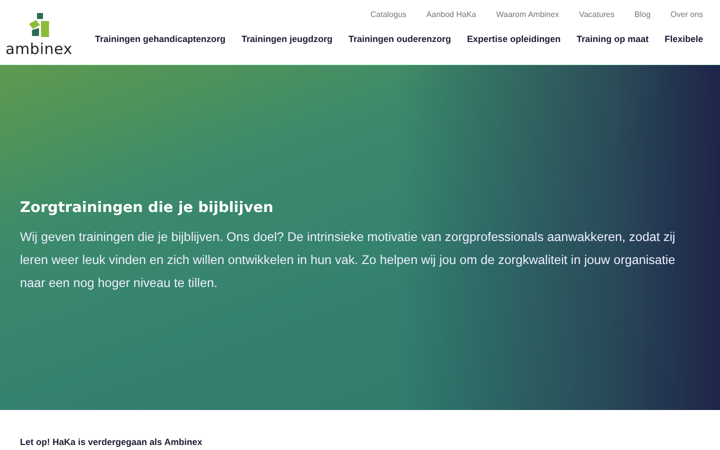 This screenshot has height=450, width=720. Describe the element at coordinates (612, 39) in the screenshot. I see `nav-link: Training op maat` at that location.